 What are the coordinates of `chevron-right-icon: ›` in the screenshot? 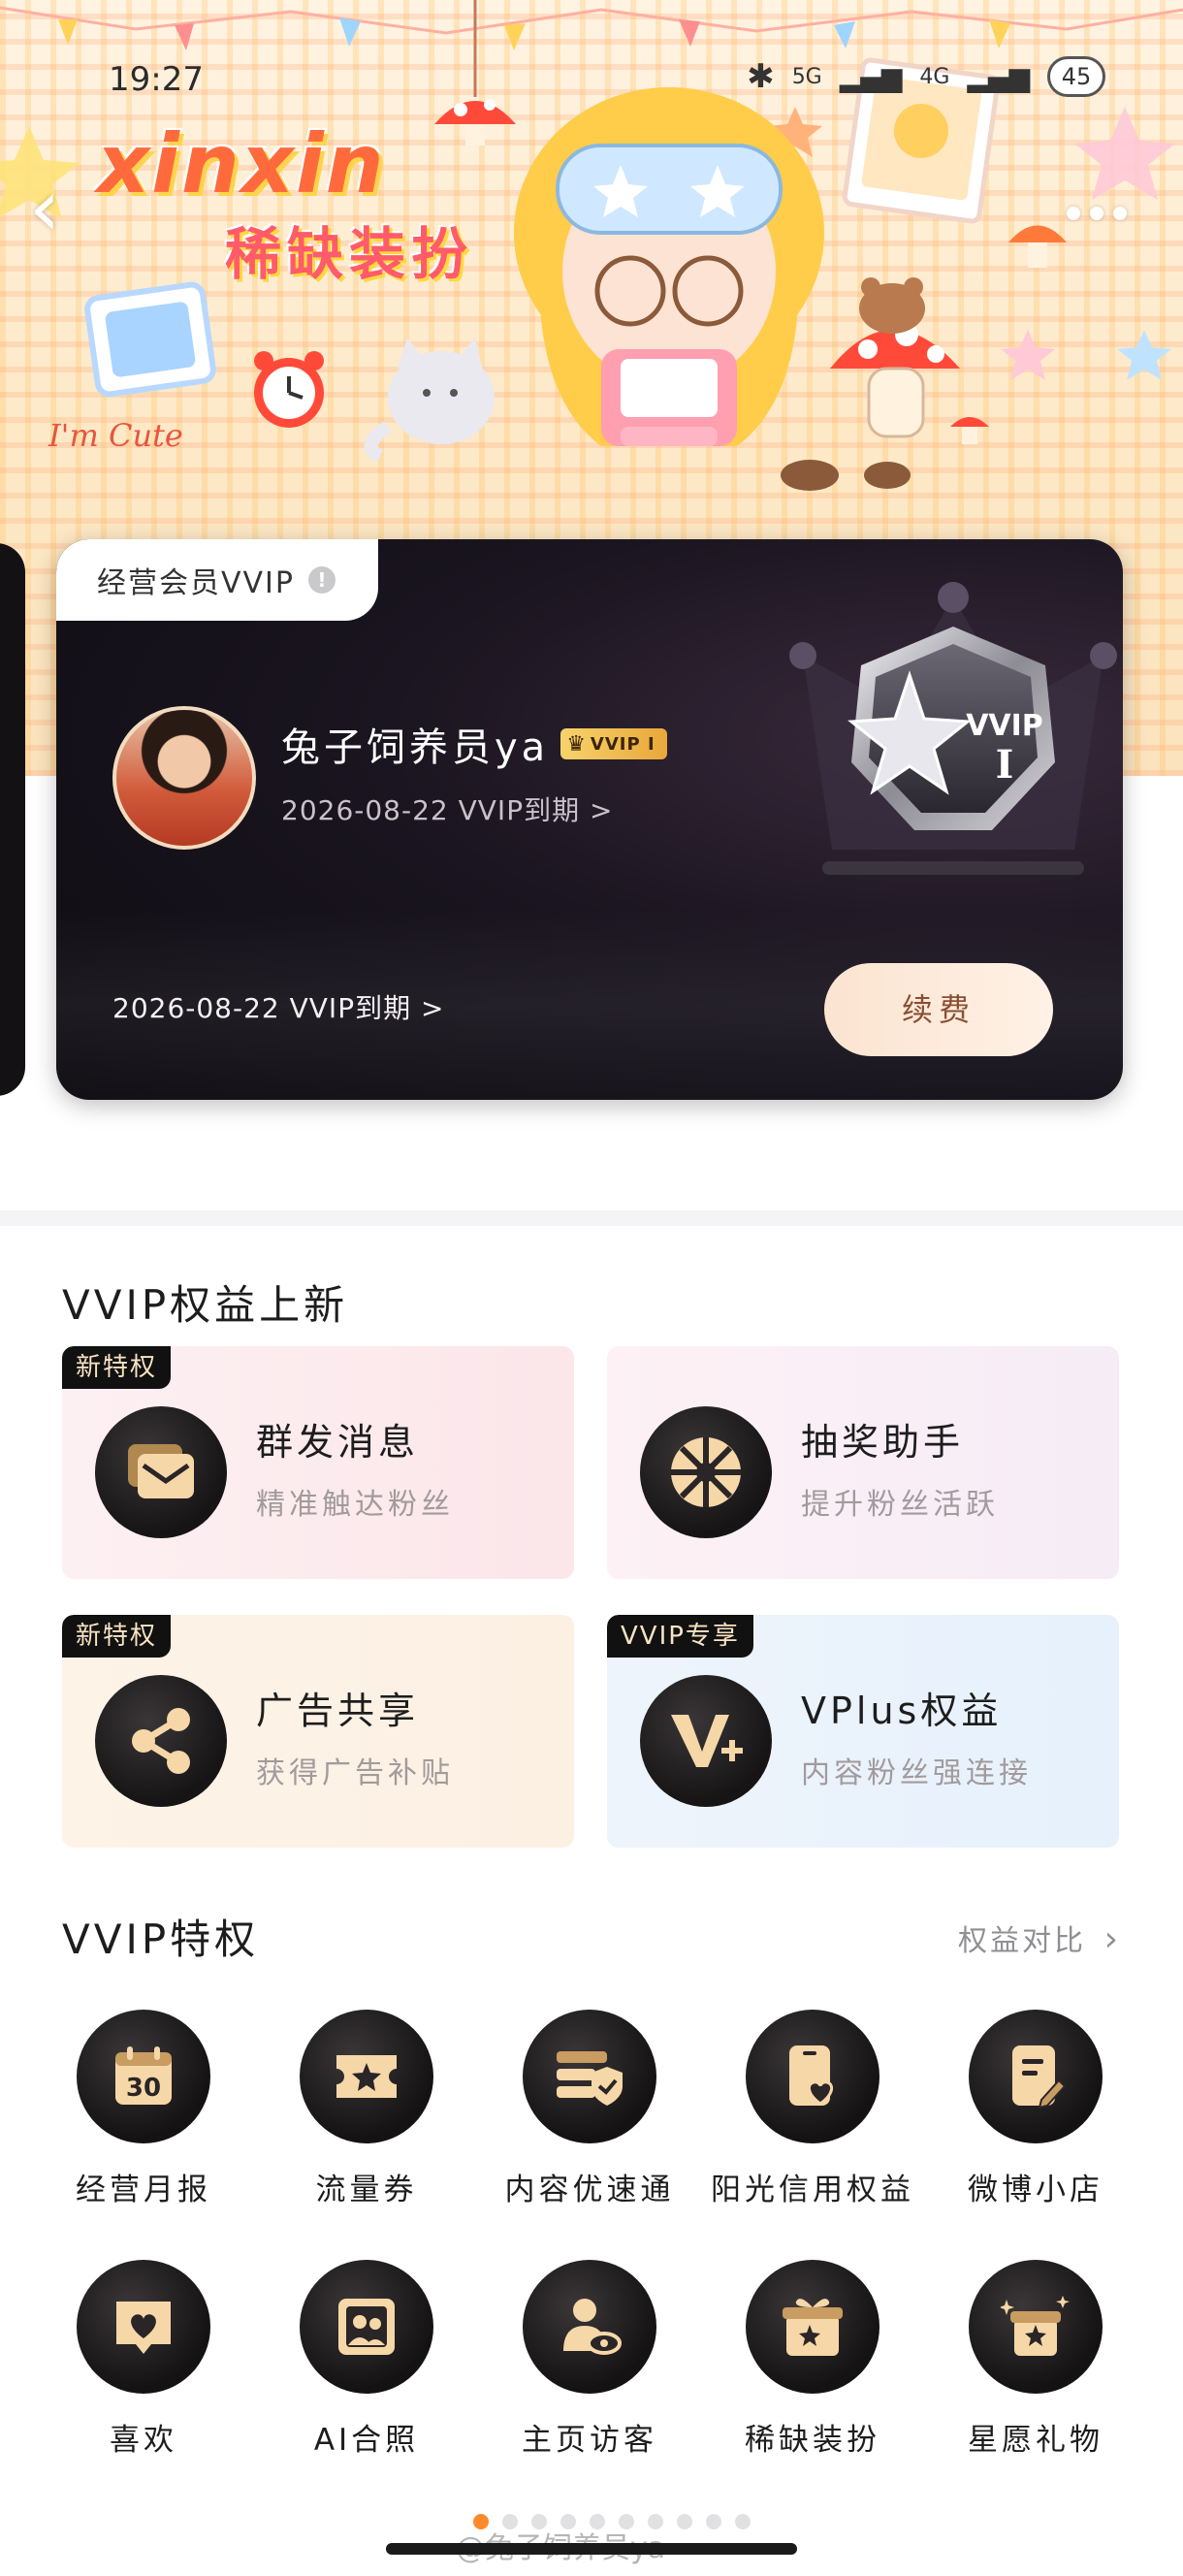 It's located at (1112, 1939).